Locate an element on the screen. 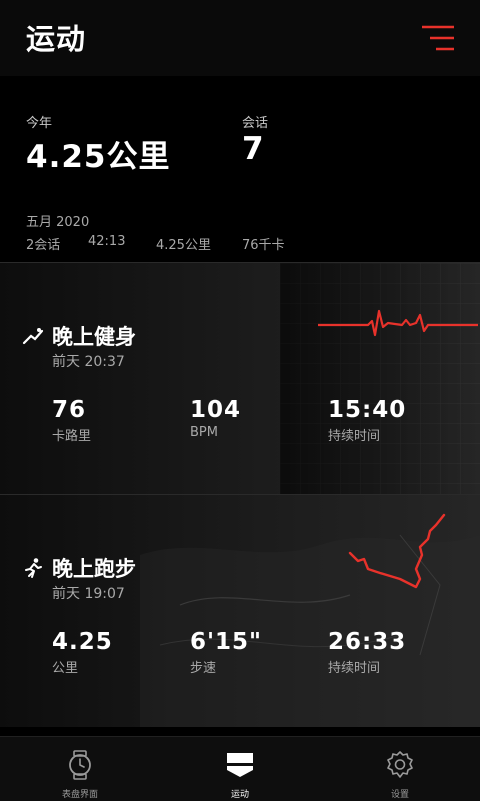 Image resolution: width=480 pixels, height=801 pixels. fitness-icon is located at coordinates (33, 336).